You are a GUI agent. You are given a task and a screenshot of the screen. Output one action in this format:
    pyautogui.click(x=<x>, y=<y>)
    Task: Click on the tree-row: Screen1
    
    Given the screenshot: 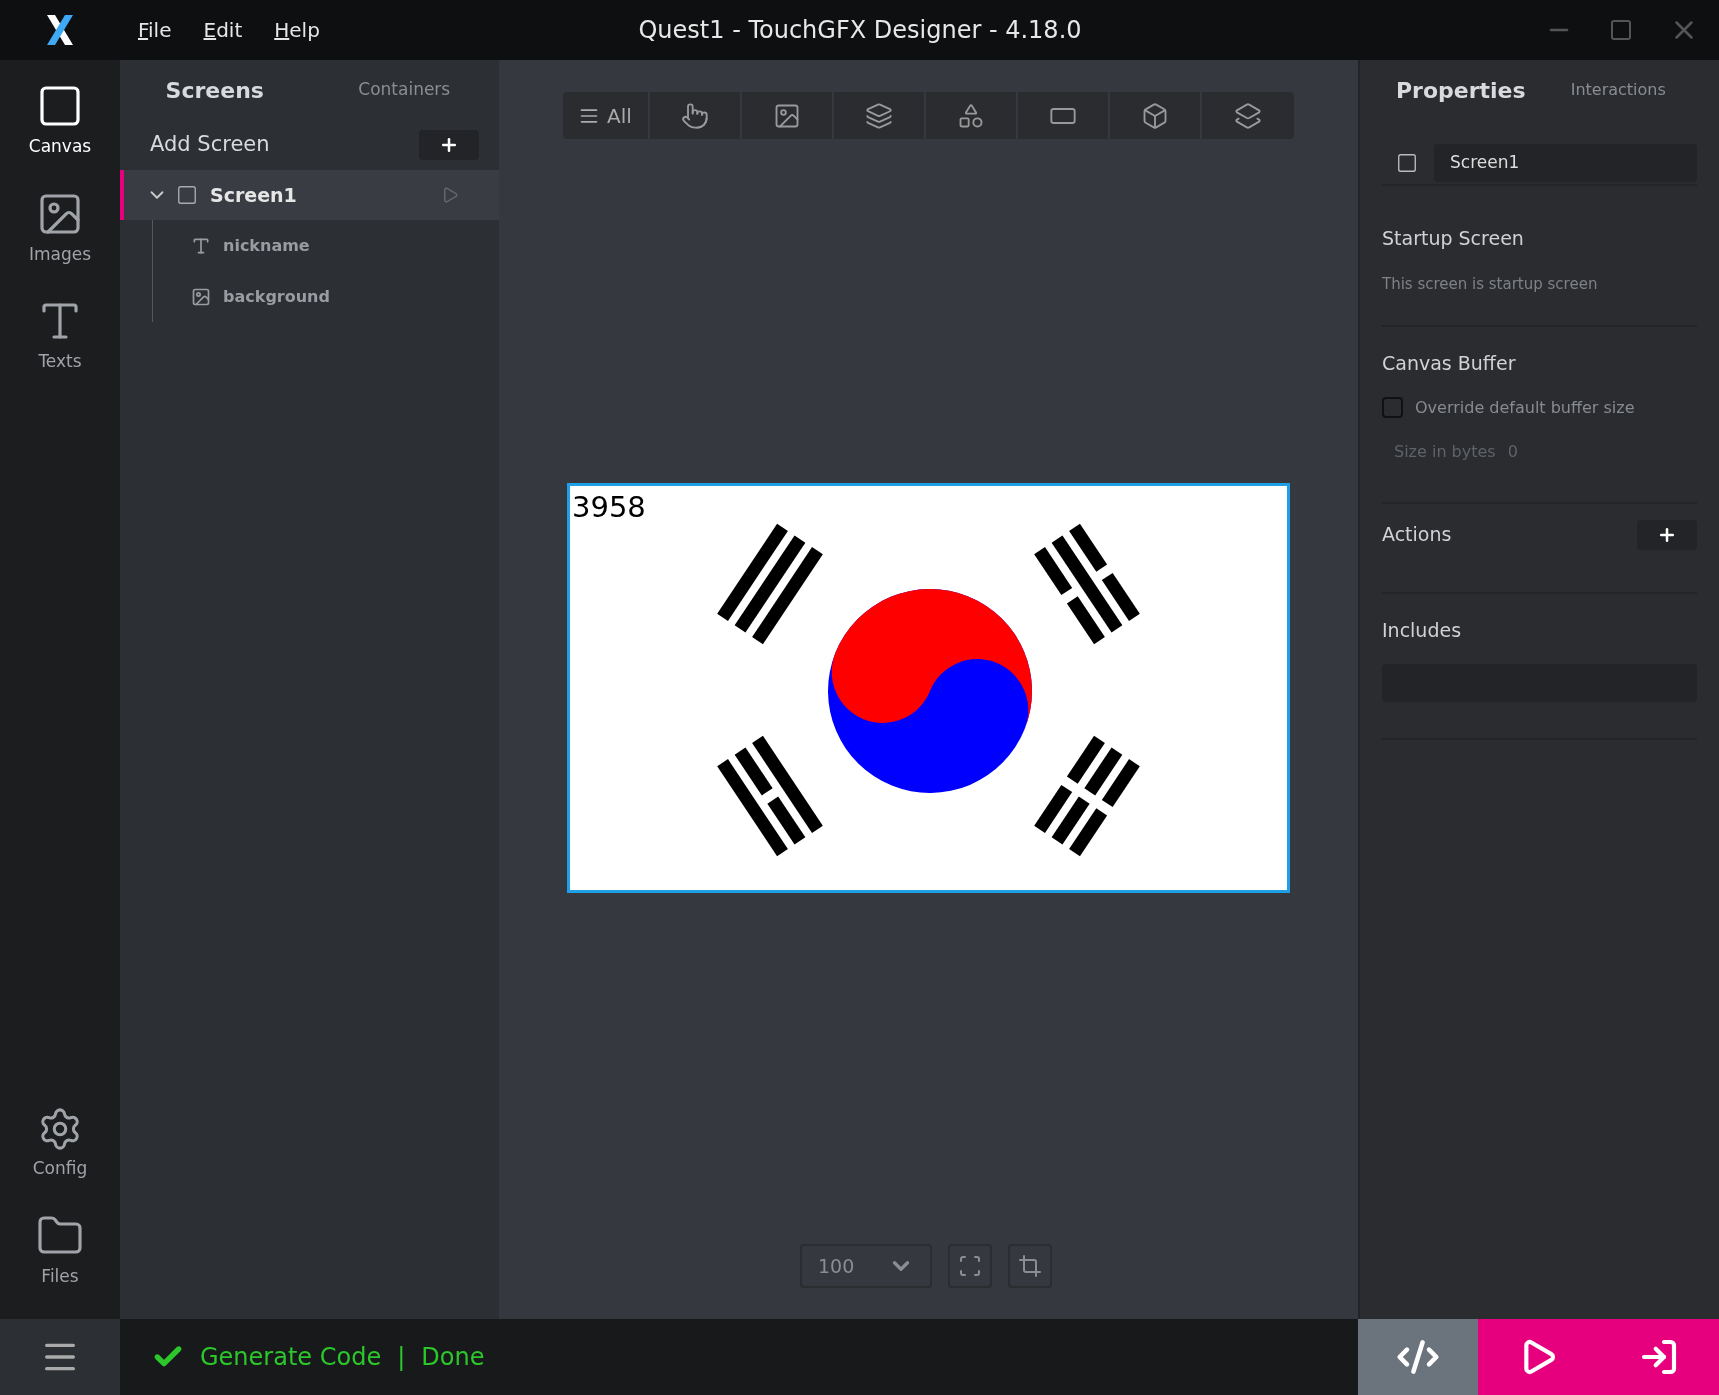 What is the action you would take?
    pyautogui.click(x=309, y=195)
    